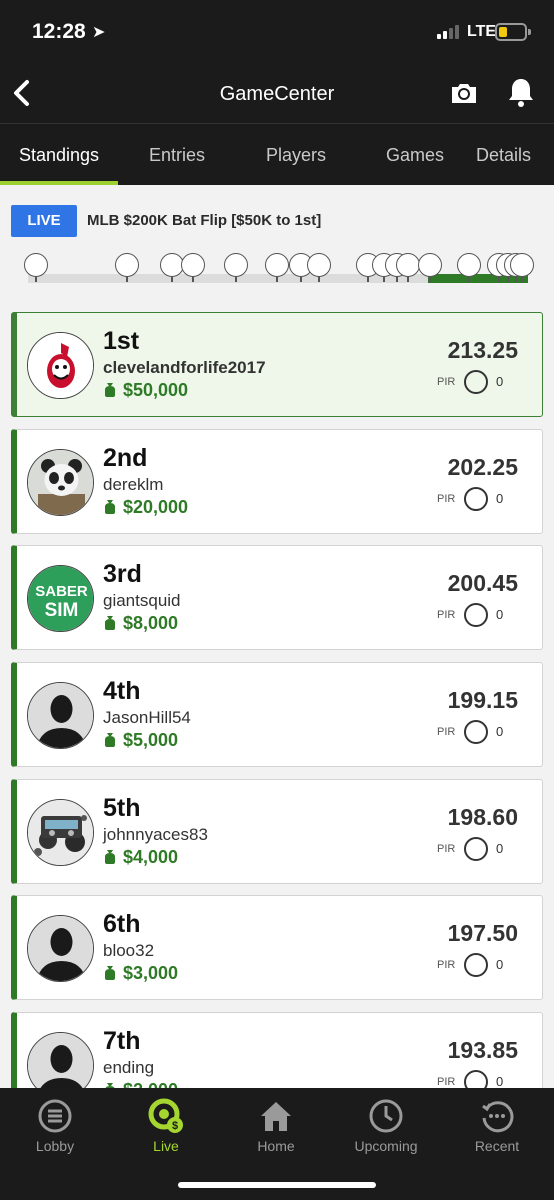 The width and height of the screenshot is (554, 1200). What do you see at coordinates (59, 155) in the screenshot?
I see `tab-standings: Standings` at bounding box center [59, 155].